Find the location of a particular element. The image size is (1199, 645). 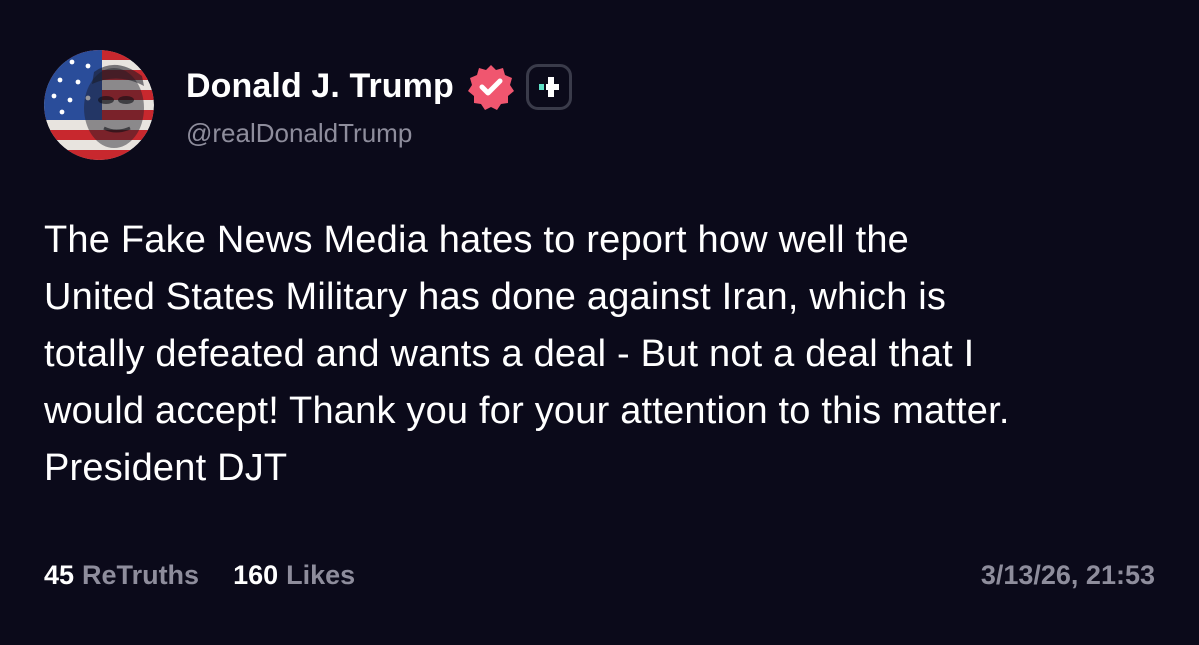

post-header: Donald J. Trump @realDonaldTrump is located at coordinates (308, 105).